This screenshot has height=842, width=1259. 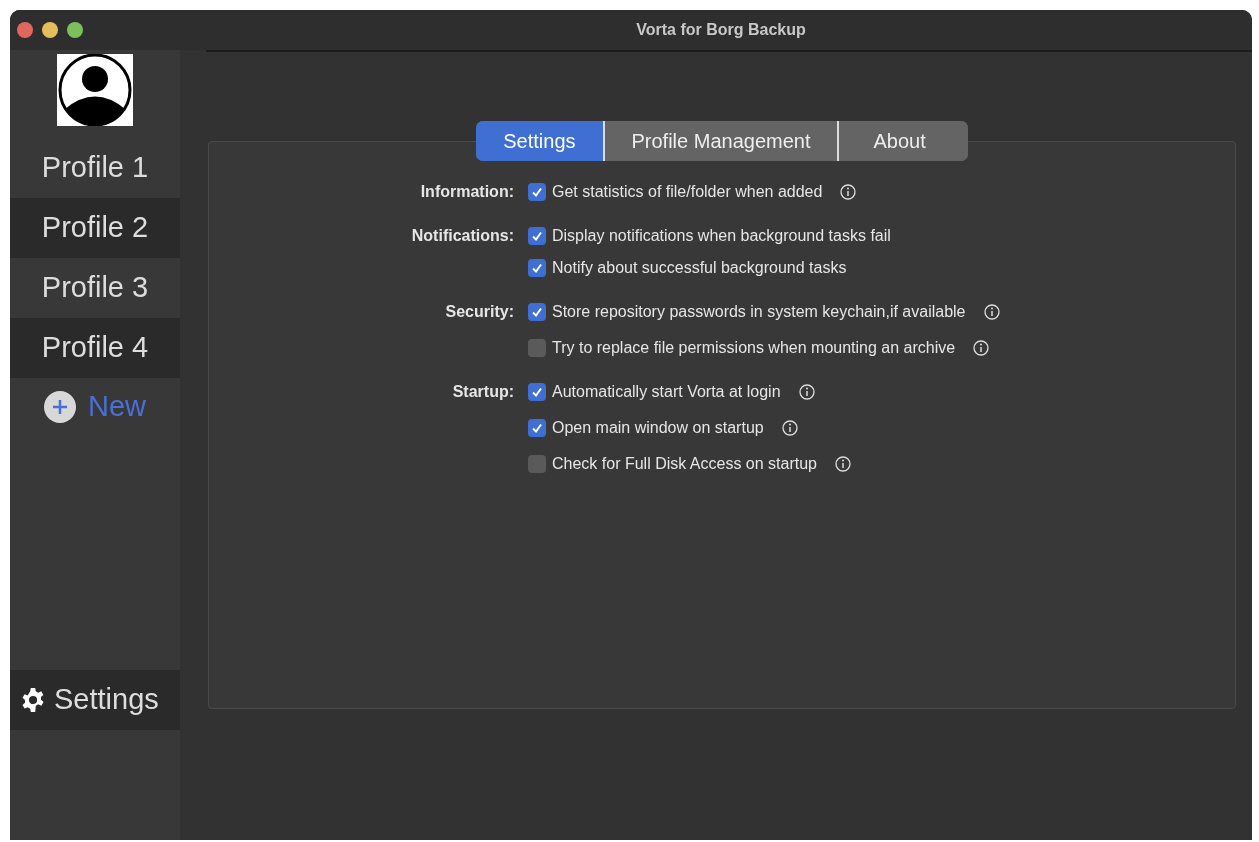 I want to click on settings-button: Settings, so click(x=95, y=700).